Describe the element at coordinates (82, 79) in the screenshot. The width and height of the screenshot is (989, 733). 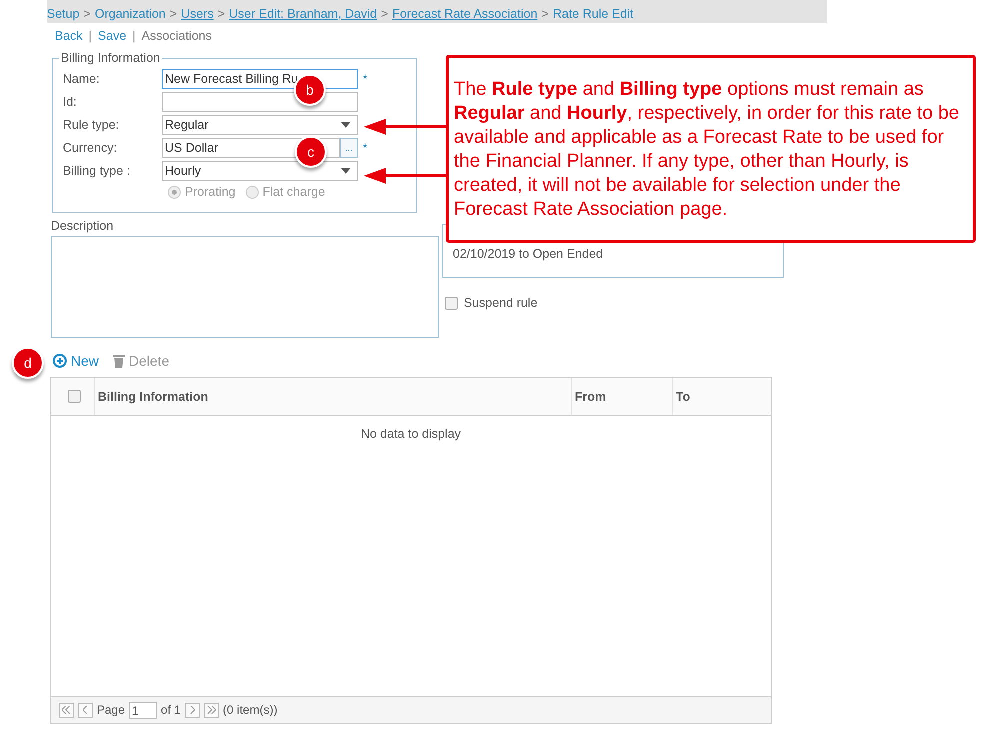
I see `field-label: Name:` at that location.